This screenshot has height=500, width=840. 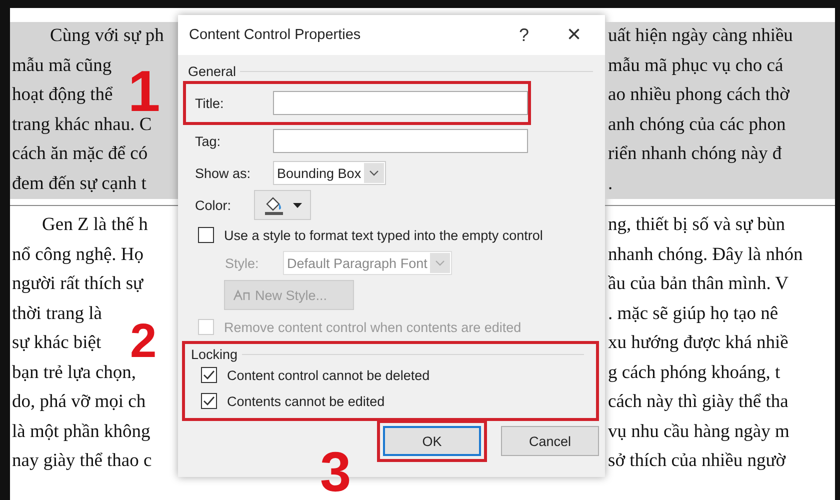 I want to click on document-text: vụ nhu cầu hàng ngày m, so click(x=699, y=432).